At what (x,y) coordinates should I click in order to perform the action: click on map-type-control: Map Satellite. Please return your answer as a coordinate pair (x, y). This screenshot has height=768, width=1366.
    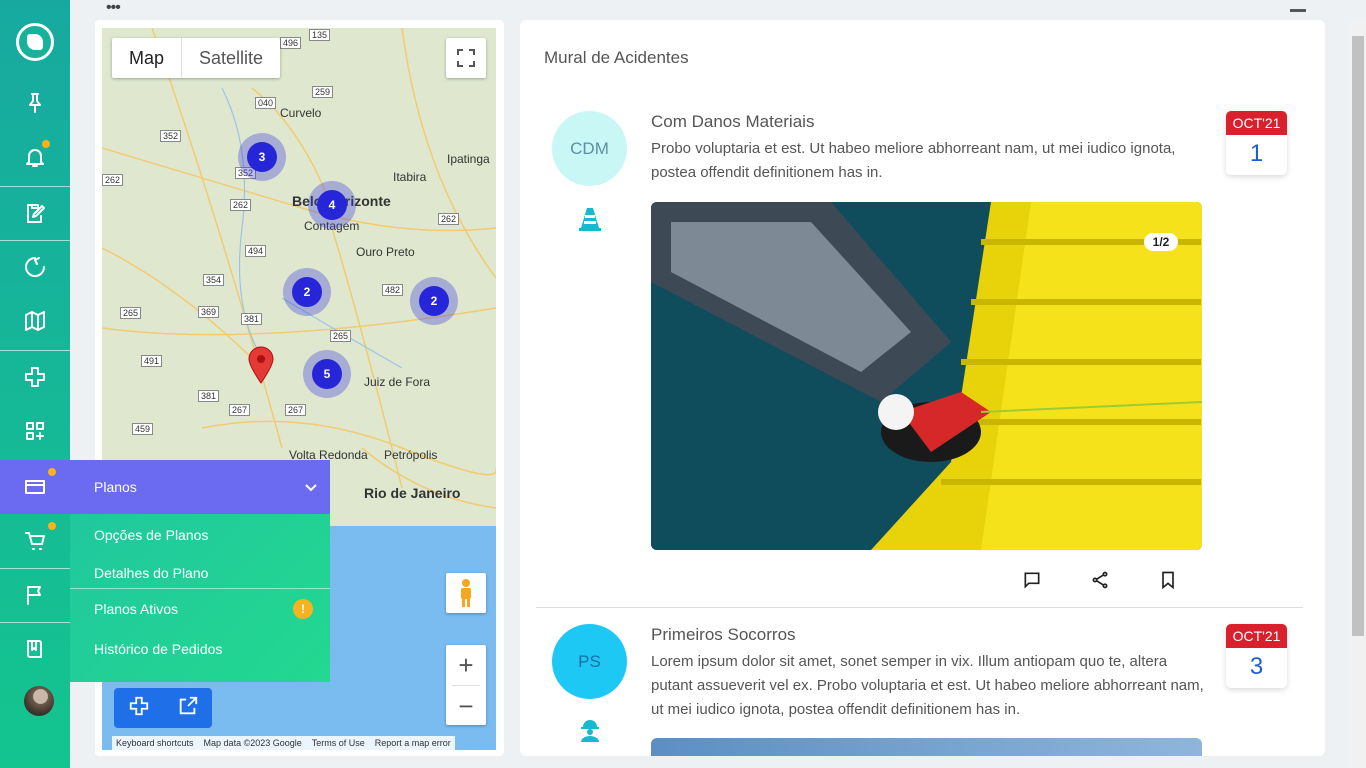
    Looking at the image, I should click on (196, 58).